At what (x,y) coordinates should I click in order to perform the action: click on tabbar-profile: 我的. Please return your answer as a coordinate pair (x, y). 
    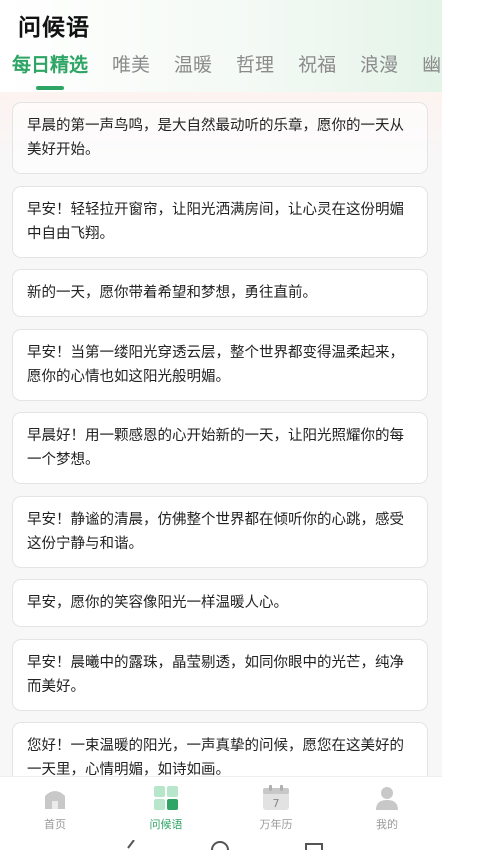
    Looking at the image, I should click on (387, 808).